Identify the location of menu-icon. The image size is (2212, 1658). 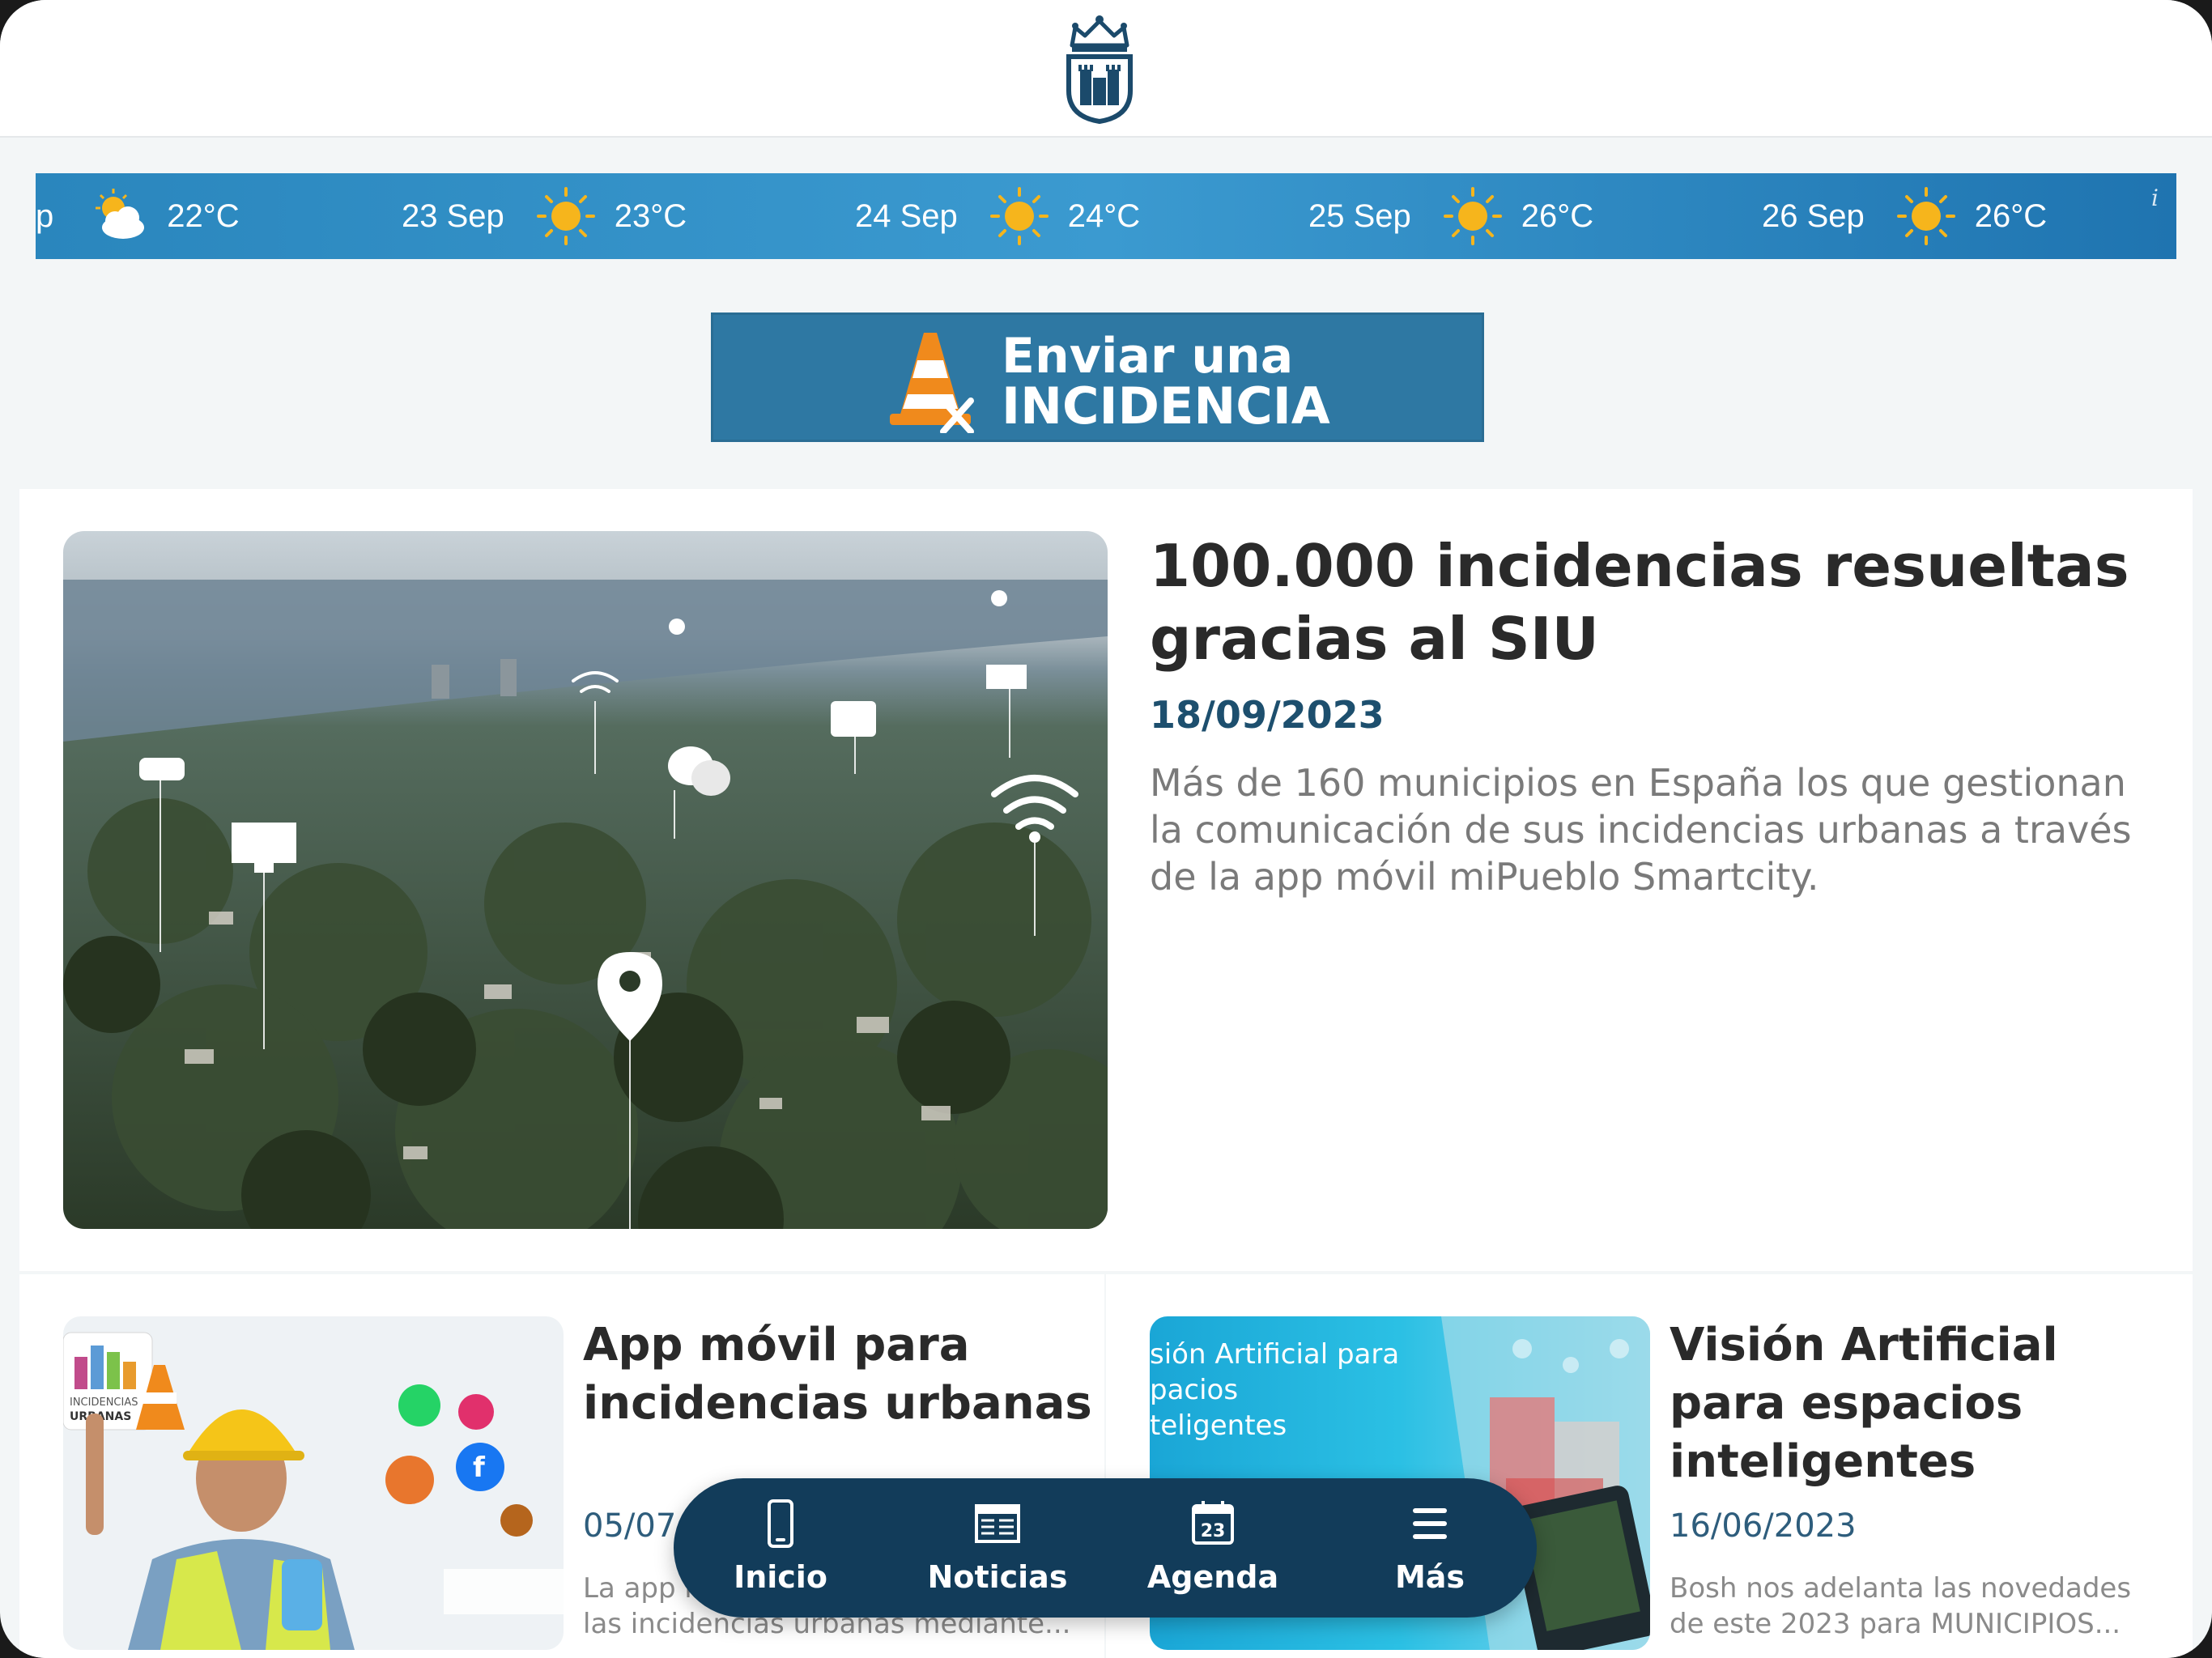
(1430, 1523).